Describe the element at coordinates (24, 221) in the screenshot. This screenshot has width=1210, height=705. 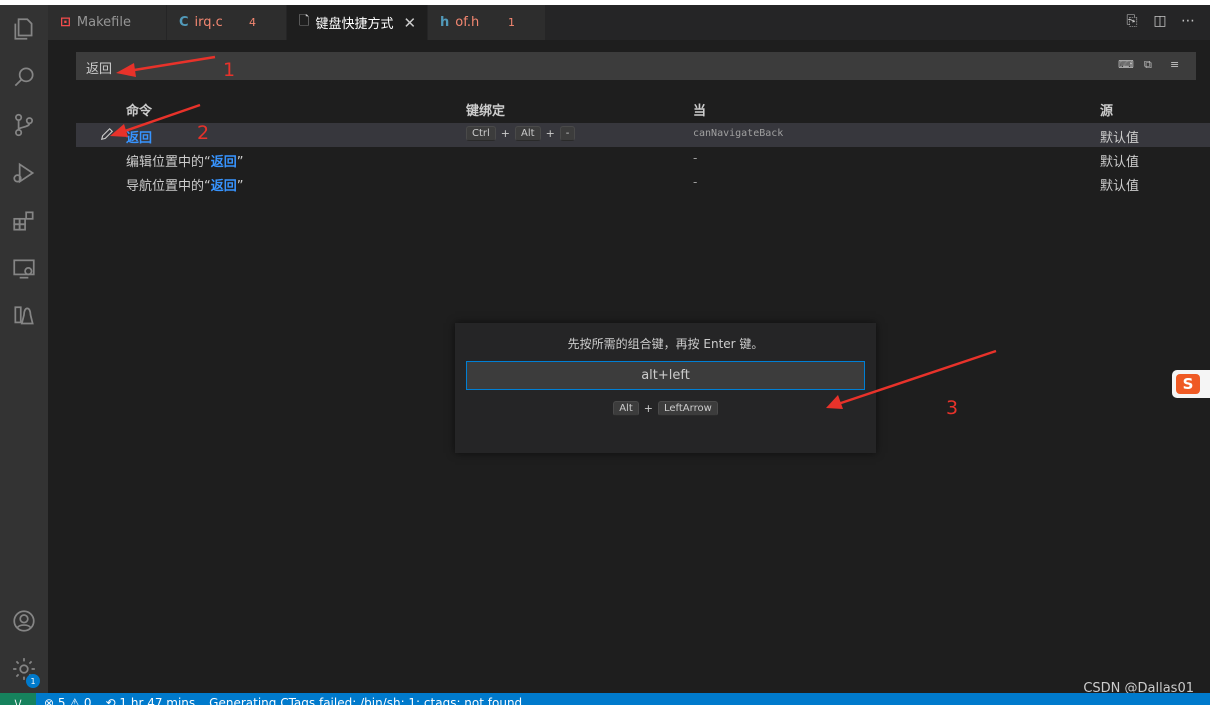
I see `extensions-icon` at that location.